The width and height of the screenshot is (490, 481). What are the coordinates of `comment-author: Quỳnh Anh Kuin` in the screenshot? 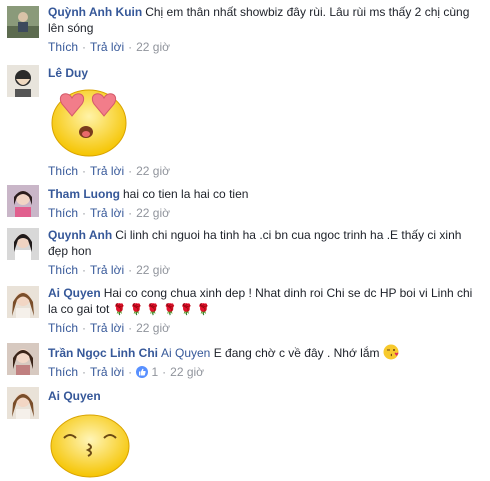 It's located at (95, 12).